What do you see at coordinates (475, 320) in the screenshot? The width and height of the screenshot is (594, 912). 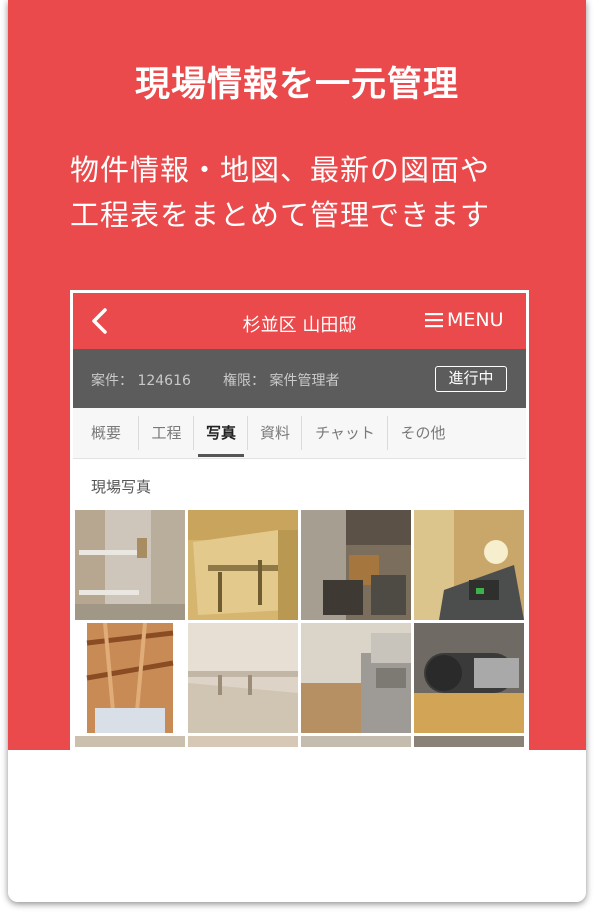 I see `menu-label: MENU` at bounding box center [475, 320].